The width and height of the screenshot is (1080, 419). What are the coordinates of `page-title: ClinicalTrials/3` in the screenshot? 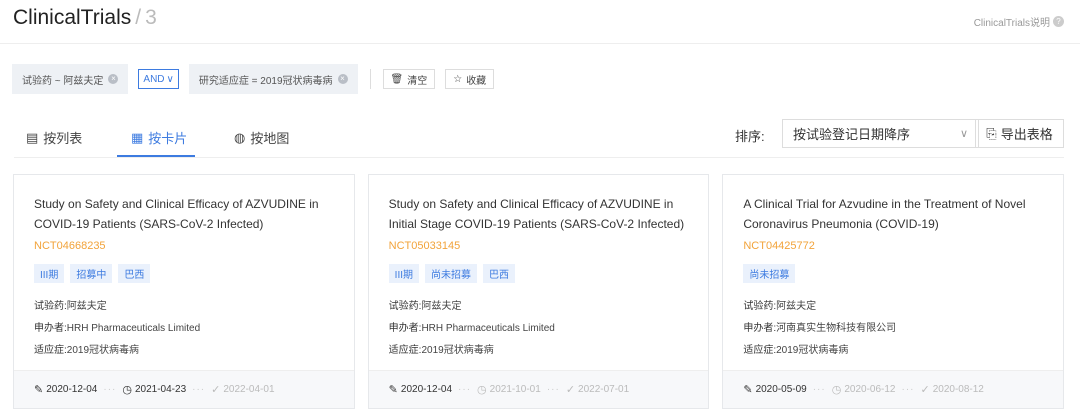 It's located at (85, 18).